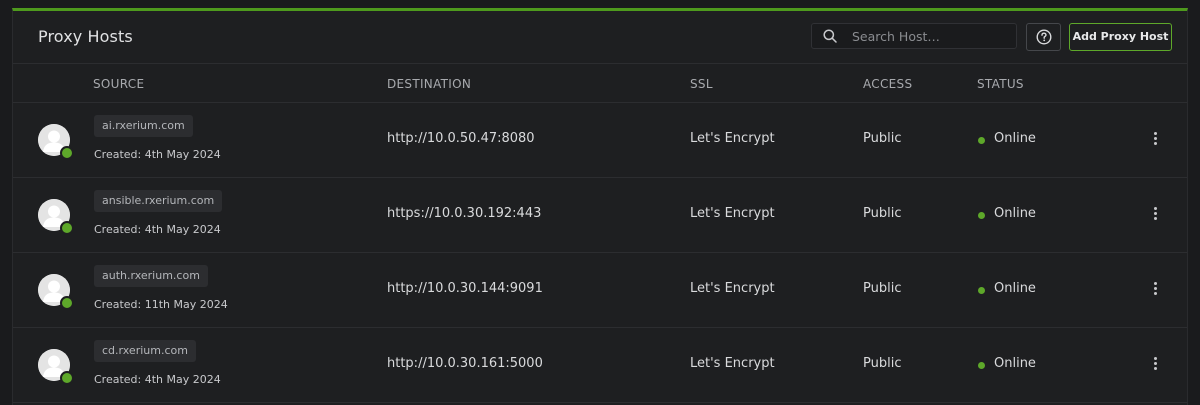 Image resolution: width=1200 pixels, height=405 pixels. I want to click on search-icon, so click(830, 36).